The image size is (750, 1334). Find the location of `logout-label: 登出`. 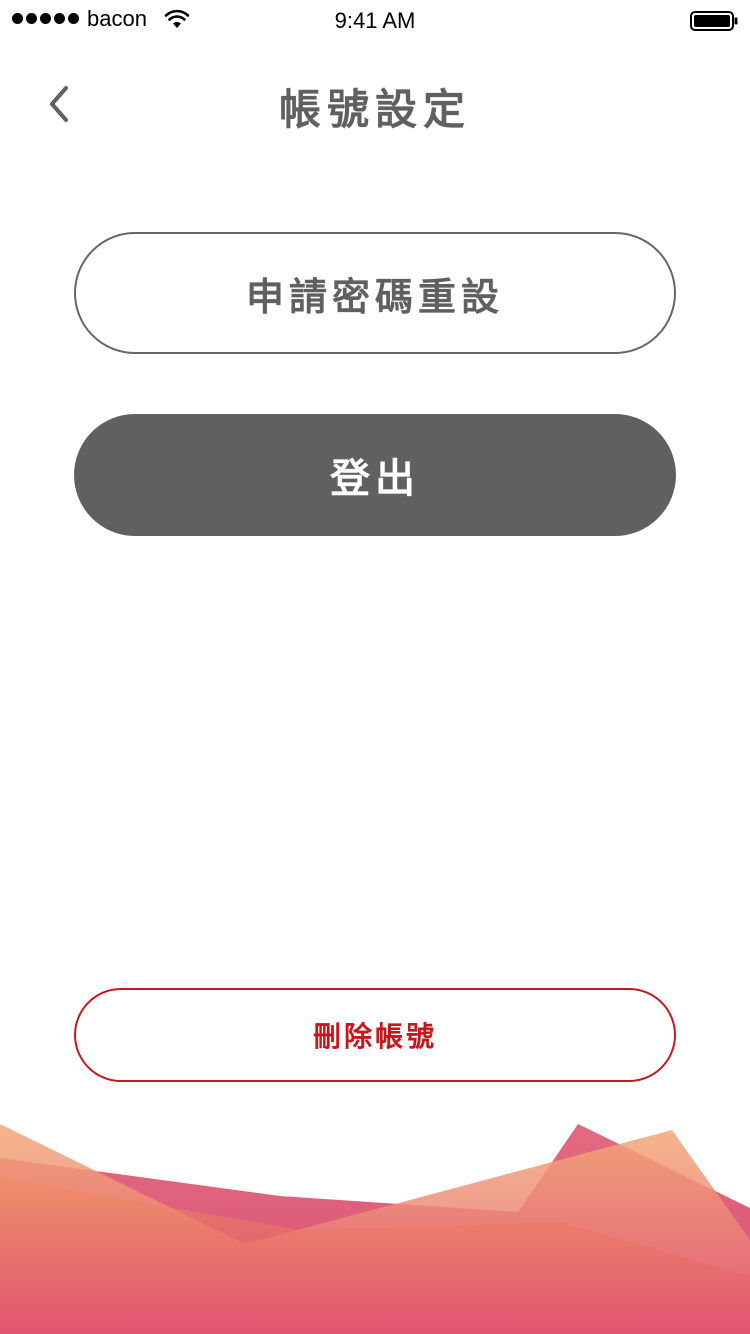

logout-label: 登出 is located at coordinates (375, 479).